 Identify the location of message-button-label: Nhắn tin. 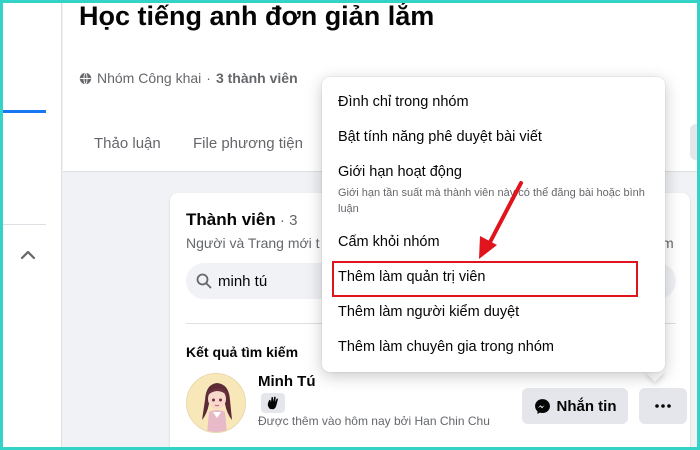
(586, 406).